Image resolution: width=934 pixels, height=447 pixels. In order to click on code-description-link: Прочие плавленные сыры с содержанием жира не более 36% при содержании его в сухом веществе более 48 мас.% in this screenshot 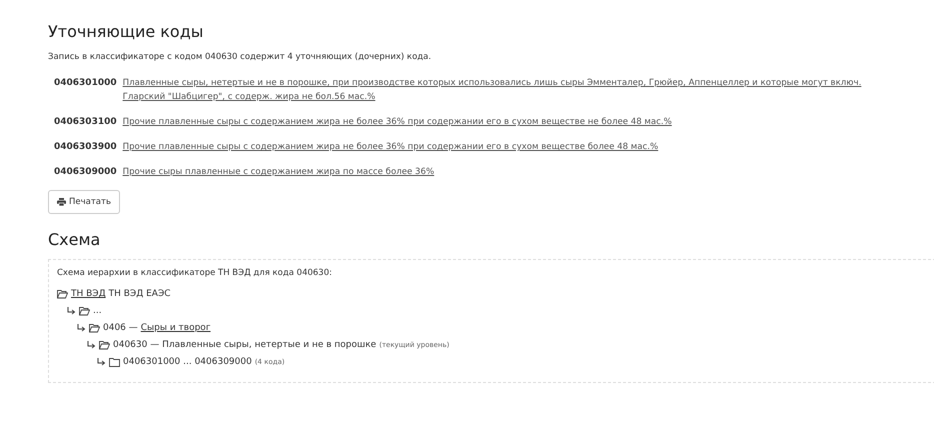, I will do `click(390, 147)`.